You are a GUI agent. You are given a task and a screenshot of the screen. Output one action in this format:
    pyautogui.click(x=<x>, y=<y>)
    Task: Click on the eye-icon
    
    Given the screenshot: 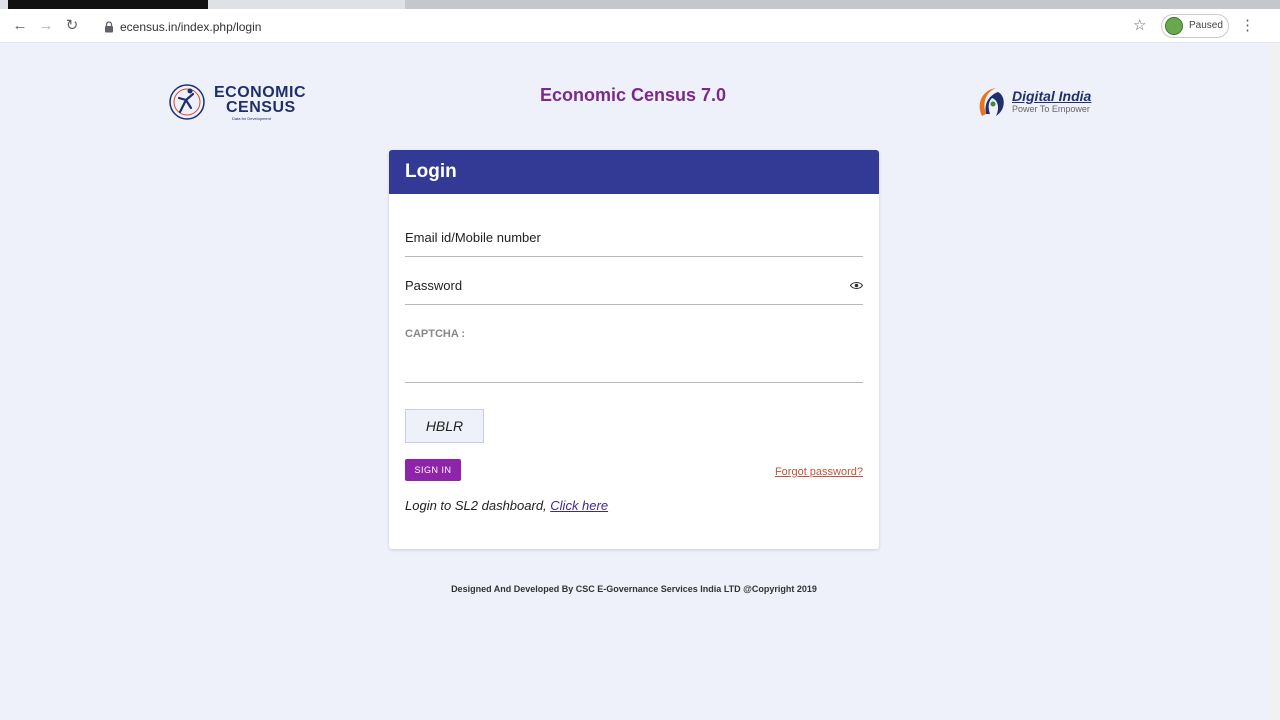 What is the action you would take?
    pyautogui.click(x=856, y=285)
    